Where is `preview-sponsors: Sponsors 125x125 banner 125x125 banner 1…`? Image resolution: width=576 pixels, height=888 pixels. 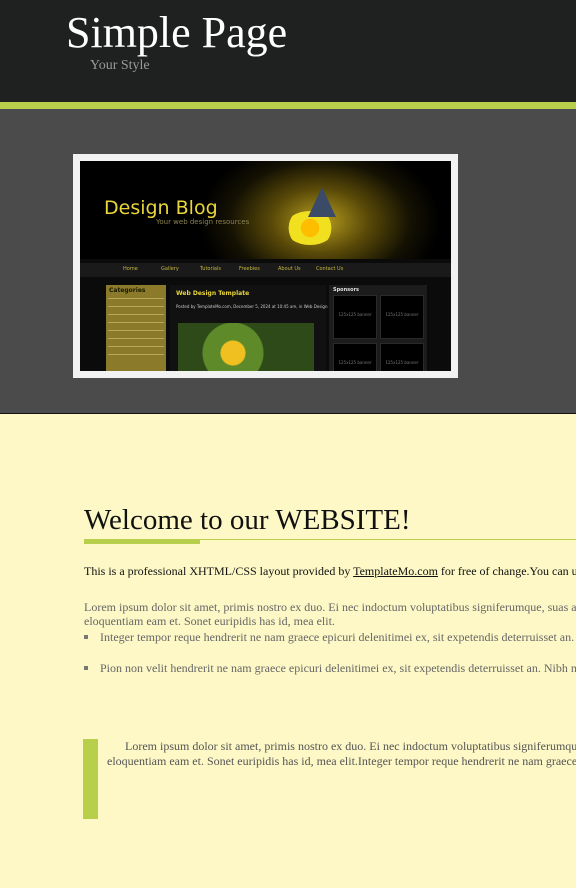
preview-sponsors: Sponsors 125x125 banner 125x125 banner 1… is located at coordinates (378, 328).